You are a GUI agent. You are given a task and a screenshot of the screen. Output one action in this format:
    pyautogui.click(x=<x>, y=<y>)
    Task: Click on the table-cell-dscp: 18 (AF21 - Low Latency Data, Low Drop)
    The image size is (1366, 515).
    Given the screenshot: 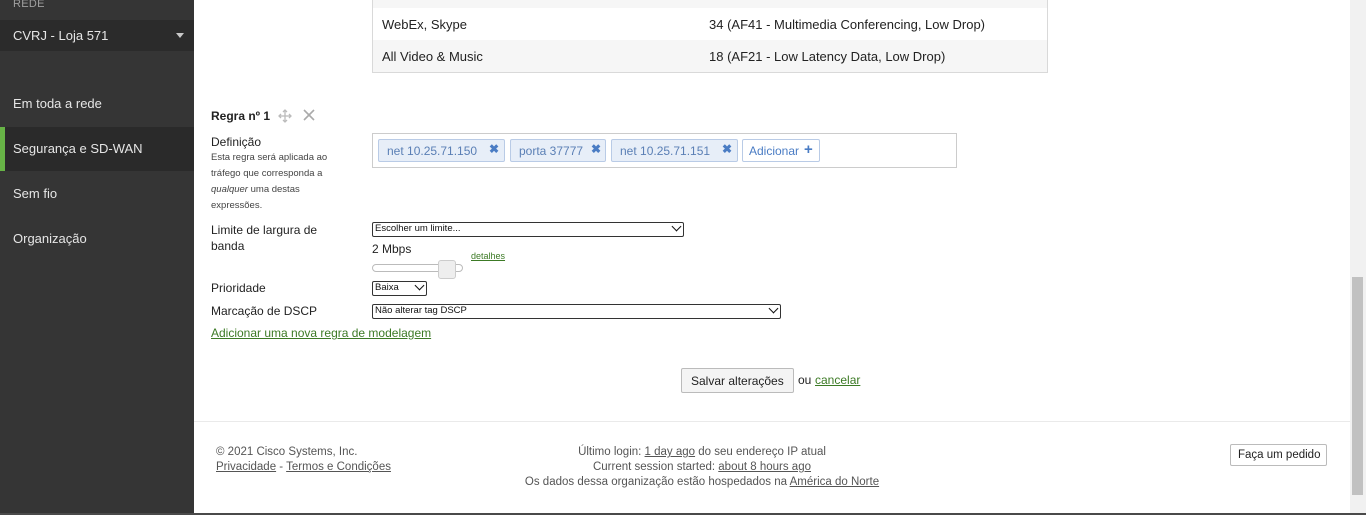 What is the action you would take?
    pyautogui.click(x=827, y=56)
    